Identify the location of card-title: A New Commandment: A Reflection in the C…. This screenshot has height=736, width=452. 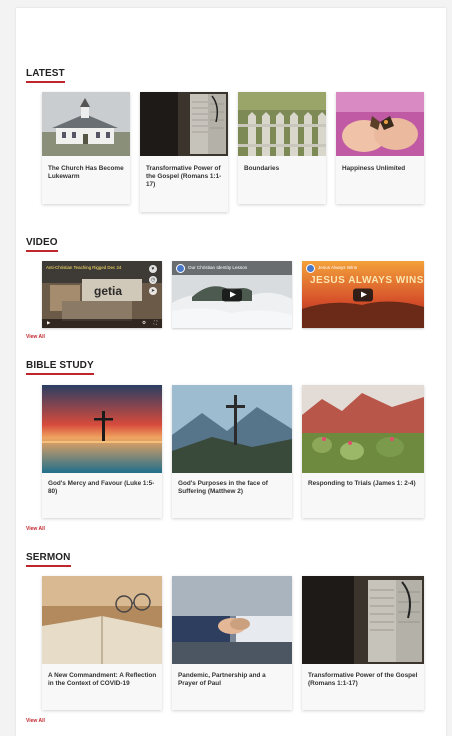
(102, 680).